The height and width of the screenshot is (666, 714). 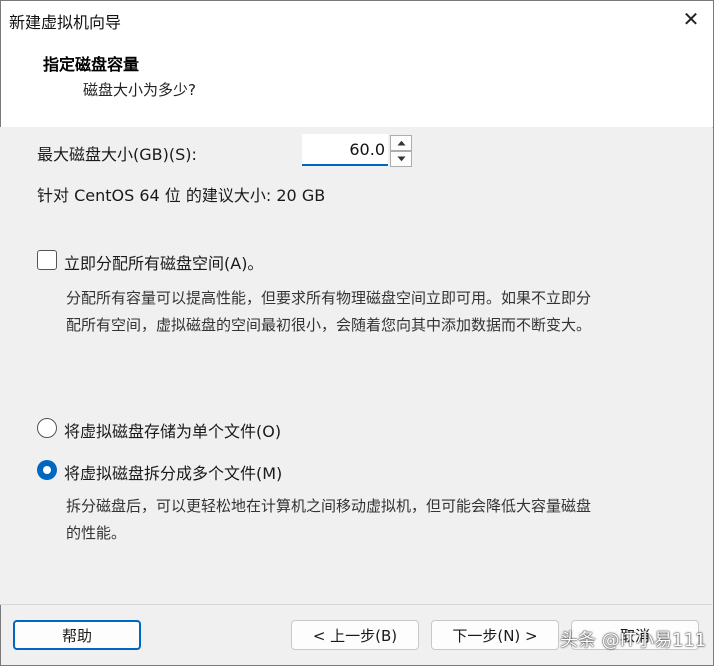 What do you see at coordinates (96, 533) in the screenshot?
I see `multi-file-description-line: 的性能。` at bounding box center [96, 533].